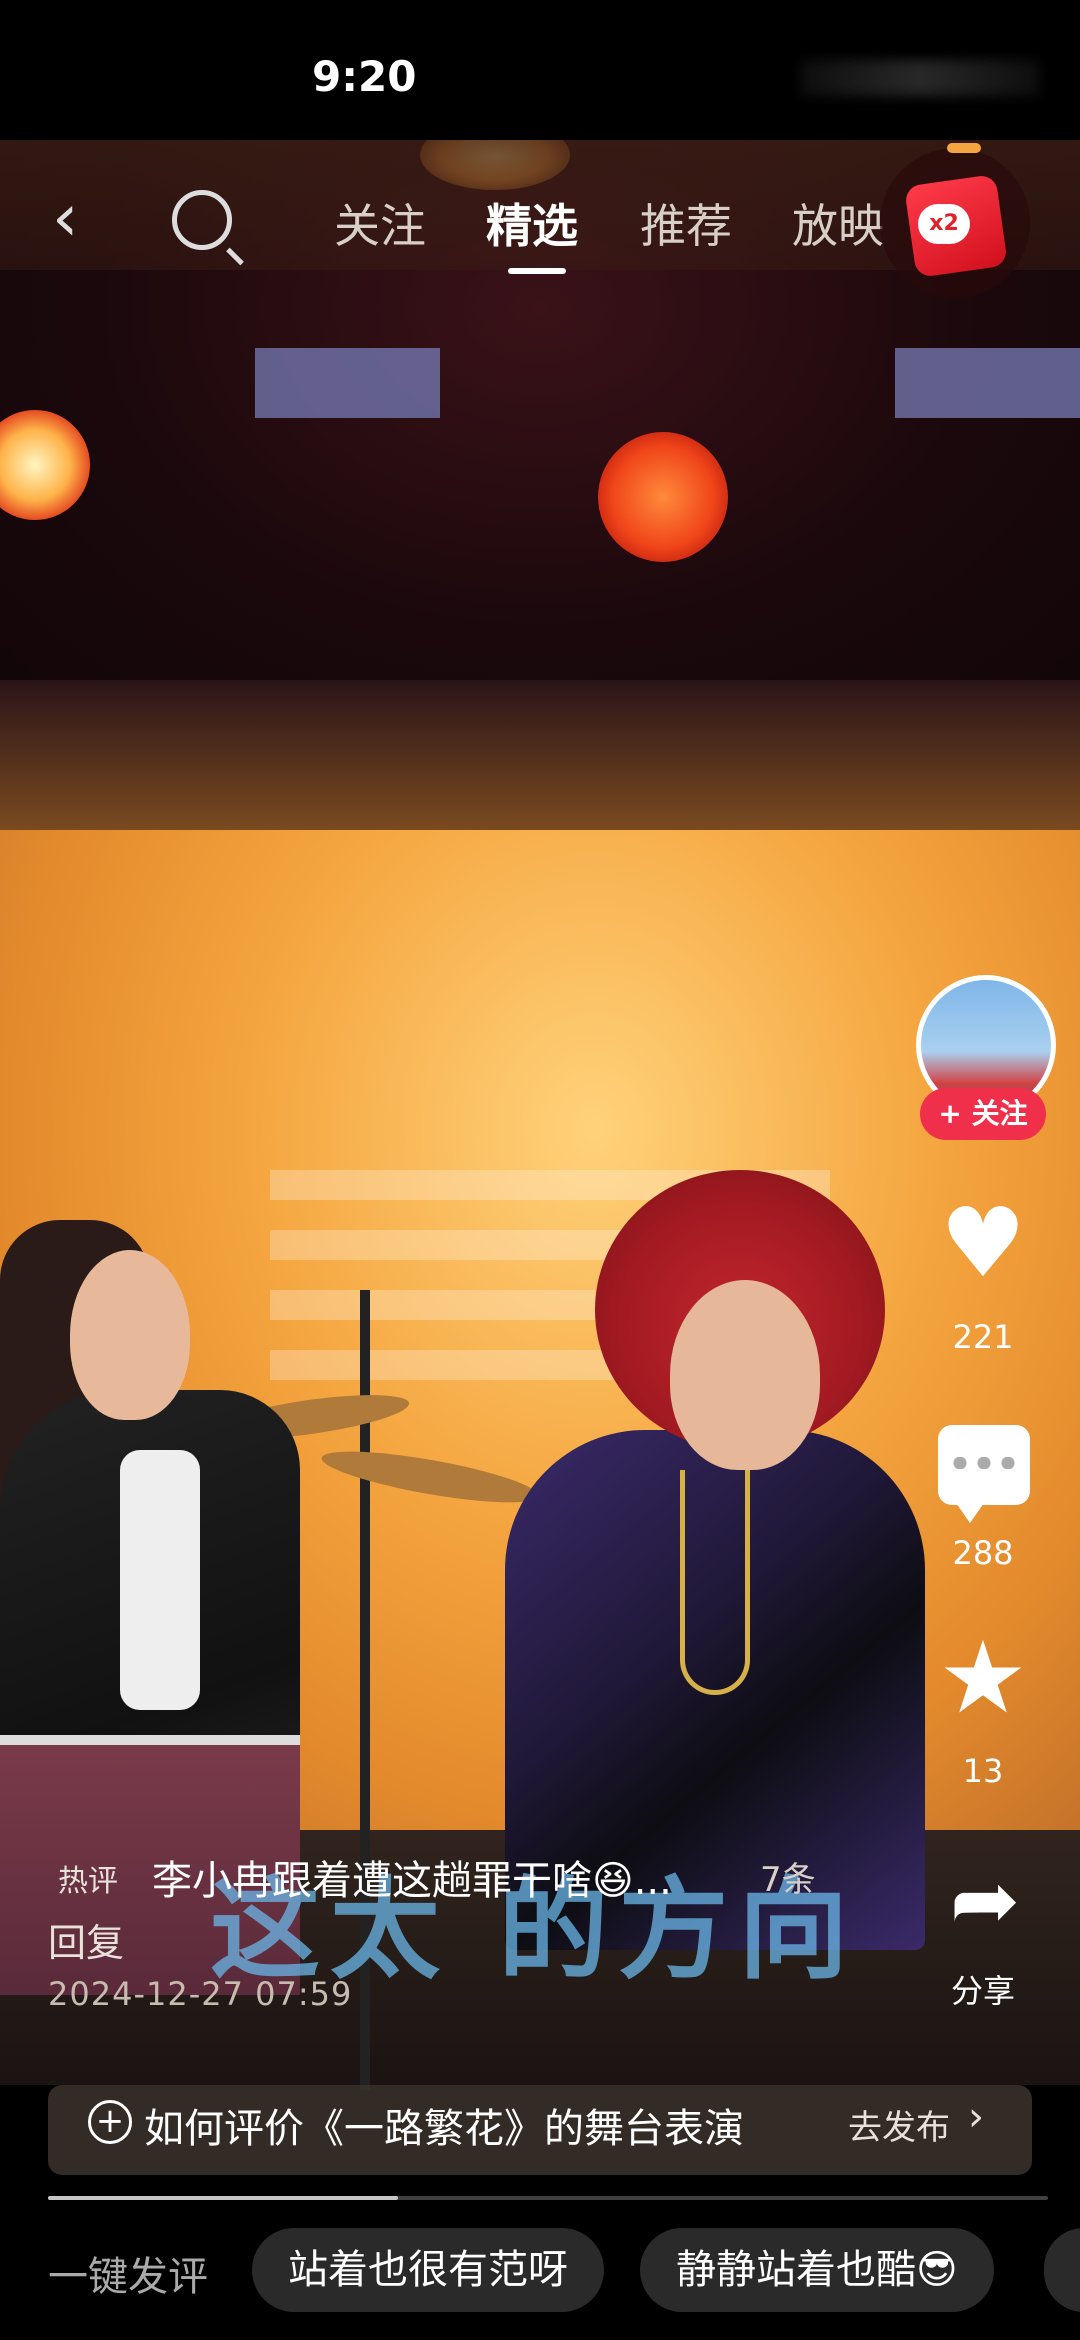  I want to click on publish-link: 去发布, so click(899, 2124).